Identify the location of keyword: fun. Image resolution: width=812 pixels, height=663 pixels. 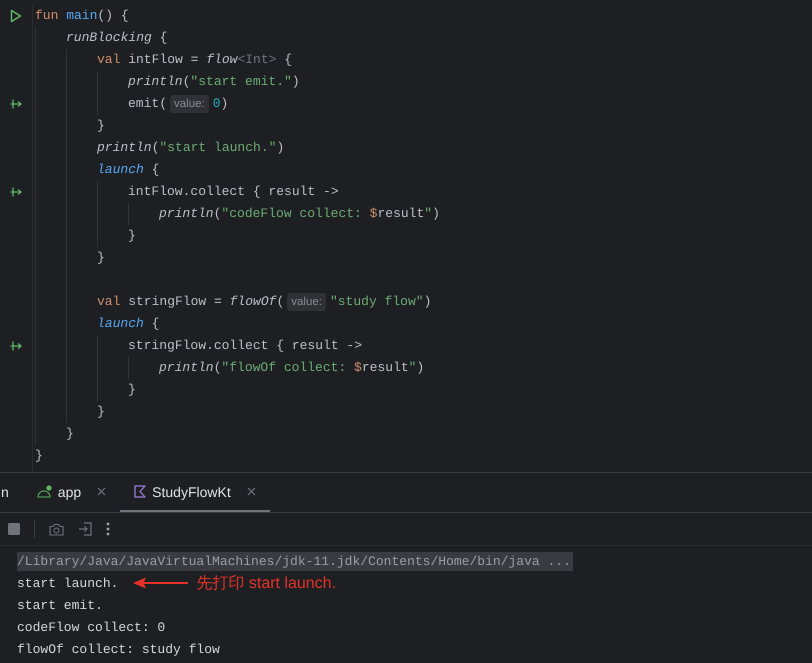
(46, 16).